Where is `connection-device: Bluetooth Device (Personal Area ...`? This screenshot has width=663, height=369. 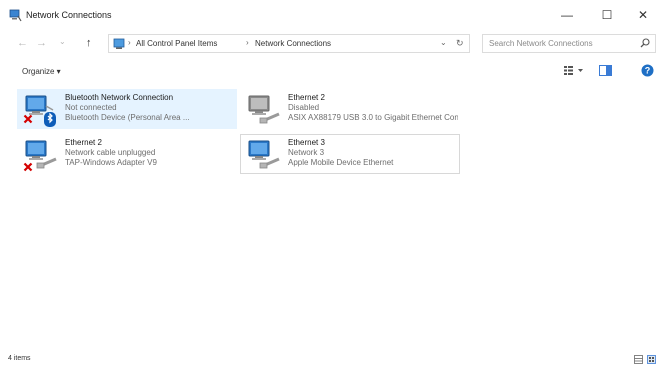 connection-device: Bluetooth Device (Personal Area ... is located at coordinates (127, 117).